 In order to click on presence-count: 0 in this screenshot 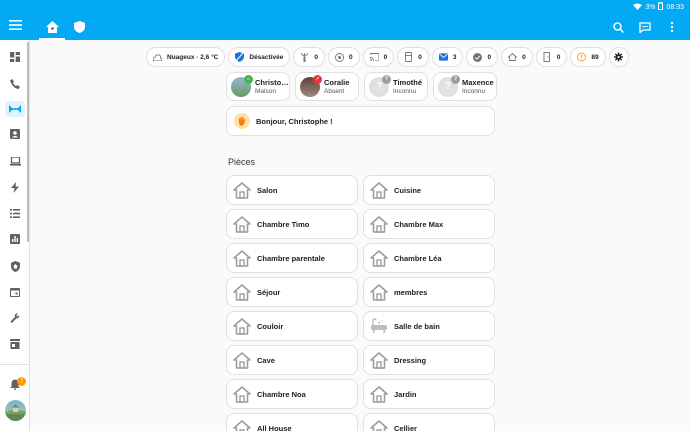, I will do `click(524, 57)`.